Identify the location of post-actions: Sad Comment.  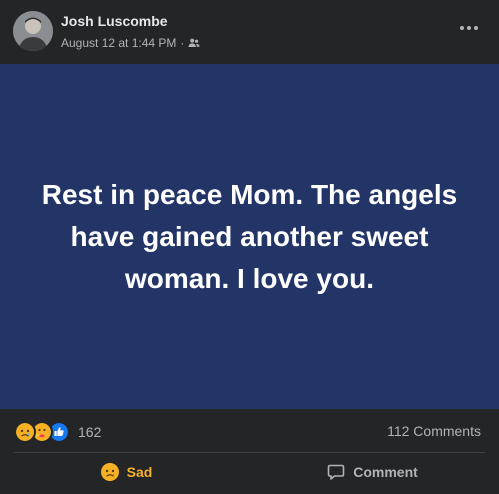
(249, 473).